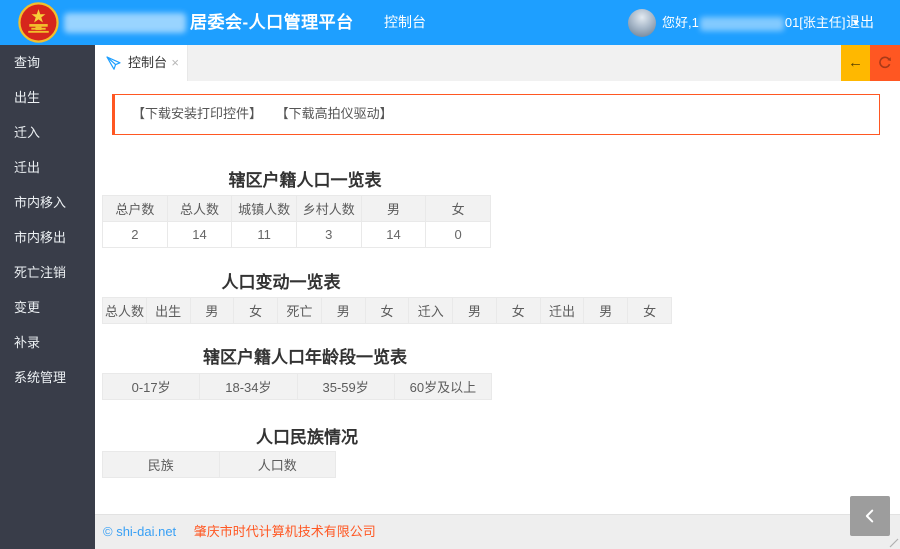 The width and height of the screenshot is (900, 549). I want to click on col-header: 民族, so click(161, 464).